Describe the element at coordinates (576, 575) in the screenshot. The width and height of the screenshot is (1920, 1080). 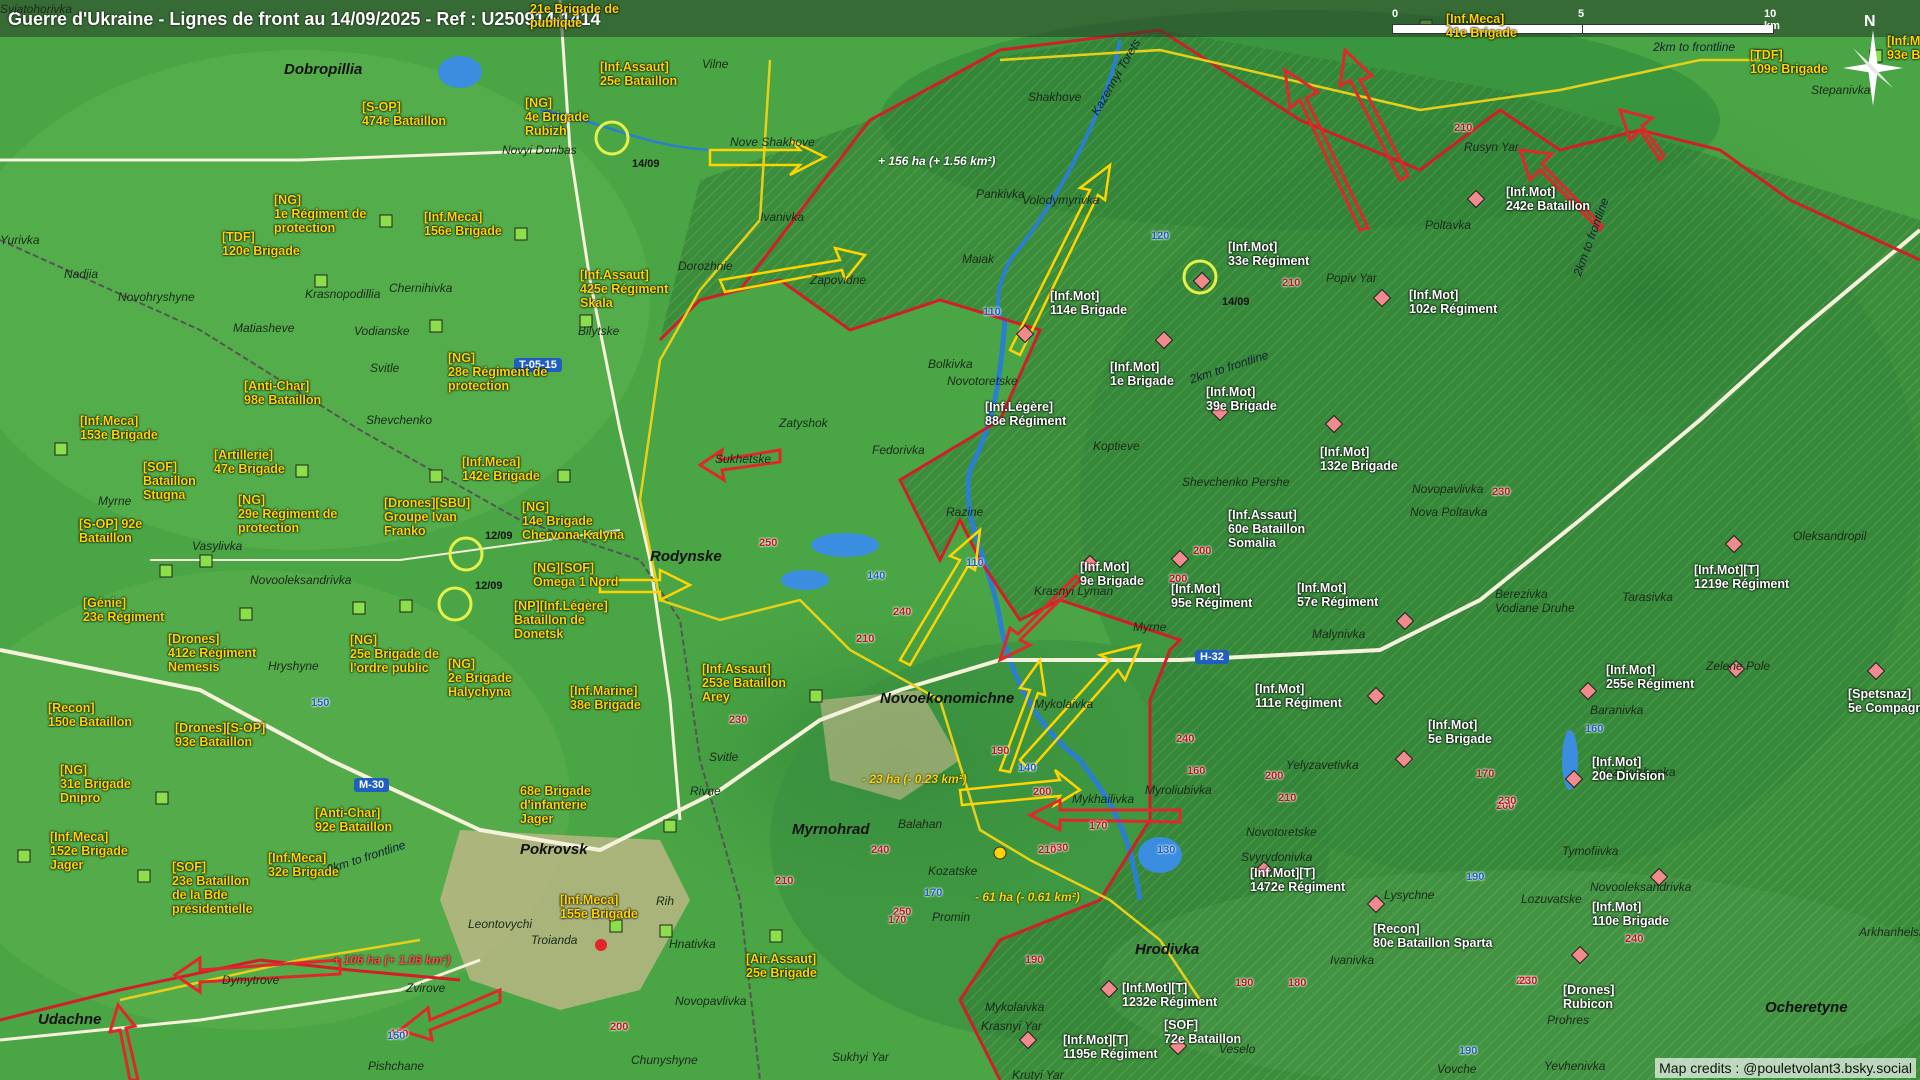
I see `ua-unit-label: [NG][SOF] Omega 1 Nord` at that location.